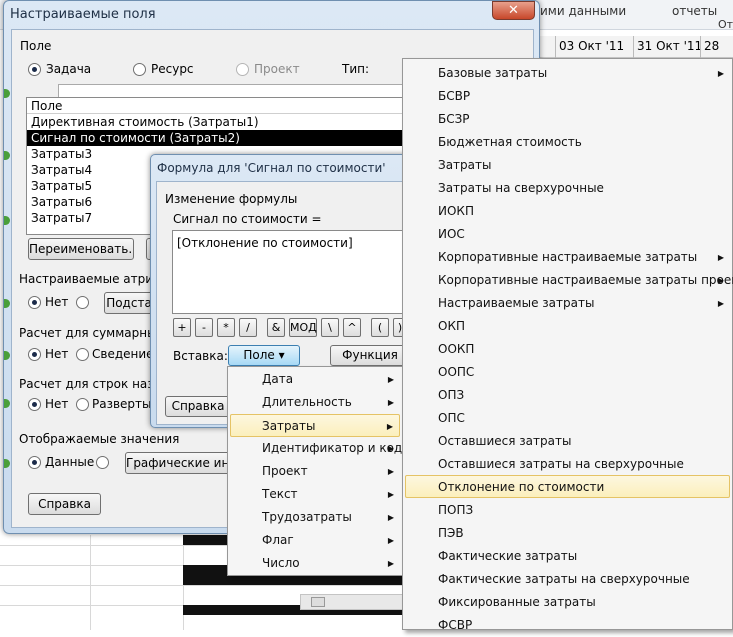 This screenshot has width=733, height=637. What do you see at coordinates (567, 625) in the screenshot?
I see `menu-item: ФСВР` at bounding box center [567, 625].